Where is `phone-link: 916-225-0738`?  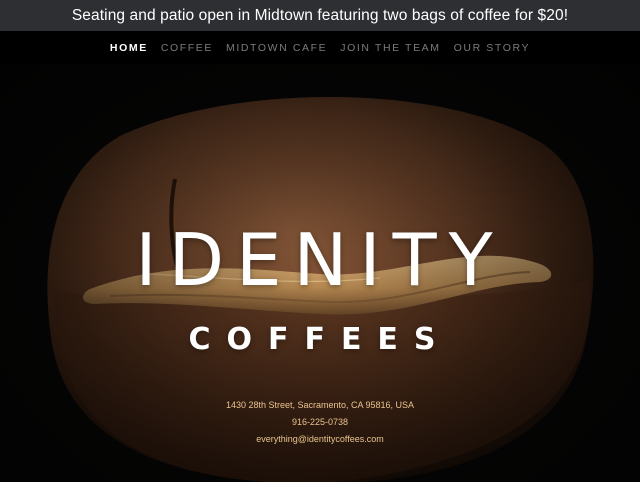 phone-link: 916-225-0738 is located at coordinates (320, 422).